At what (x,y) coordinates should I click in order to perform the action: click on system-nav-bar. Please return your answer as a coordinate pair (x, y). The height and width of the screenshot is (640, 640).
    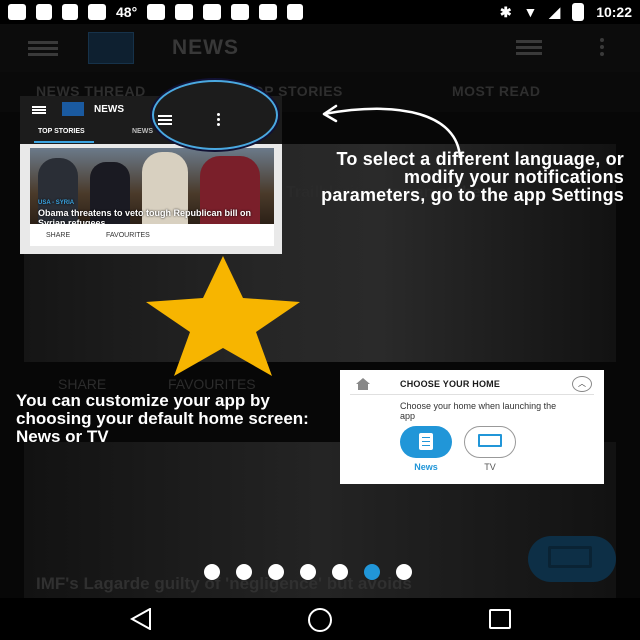
    Looking at the image, I should click on (320, 619).